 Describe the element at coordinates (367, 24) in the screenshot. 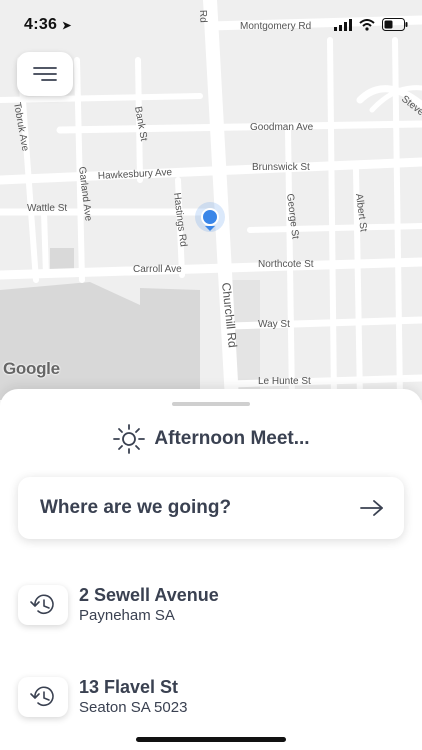

I see `wifi-icon` at that location.